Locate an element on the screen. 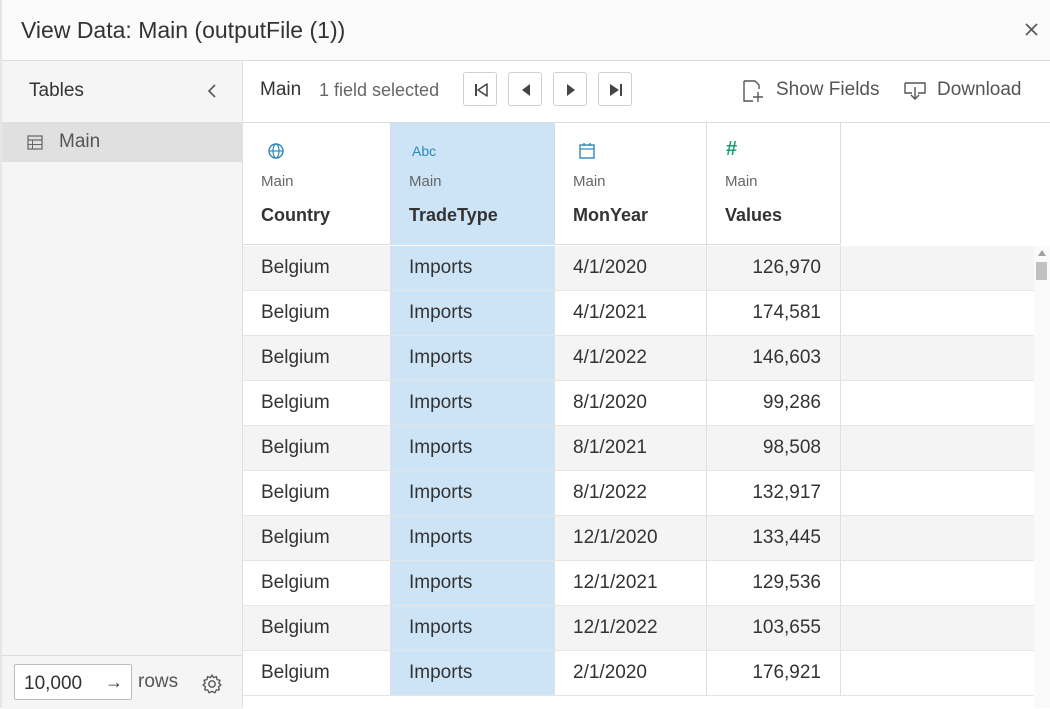  table-row: Belgium Imports 8/1/2021 98,508 is located at coordinates (638, 448).